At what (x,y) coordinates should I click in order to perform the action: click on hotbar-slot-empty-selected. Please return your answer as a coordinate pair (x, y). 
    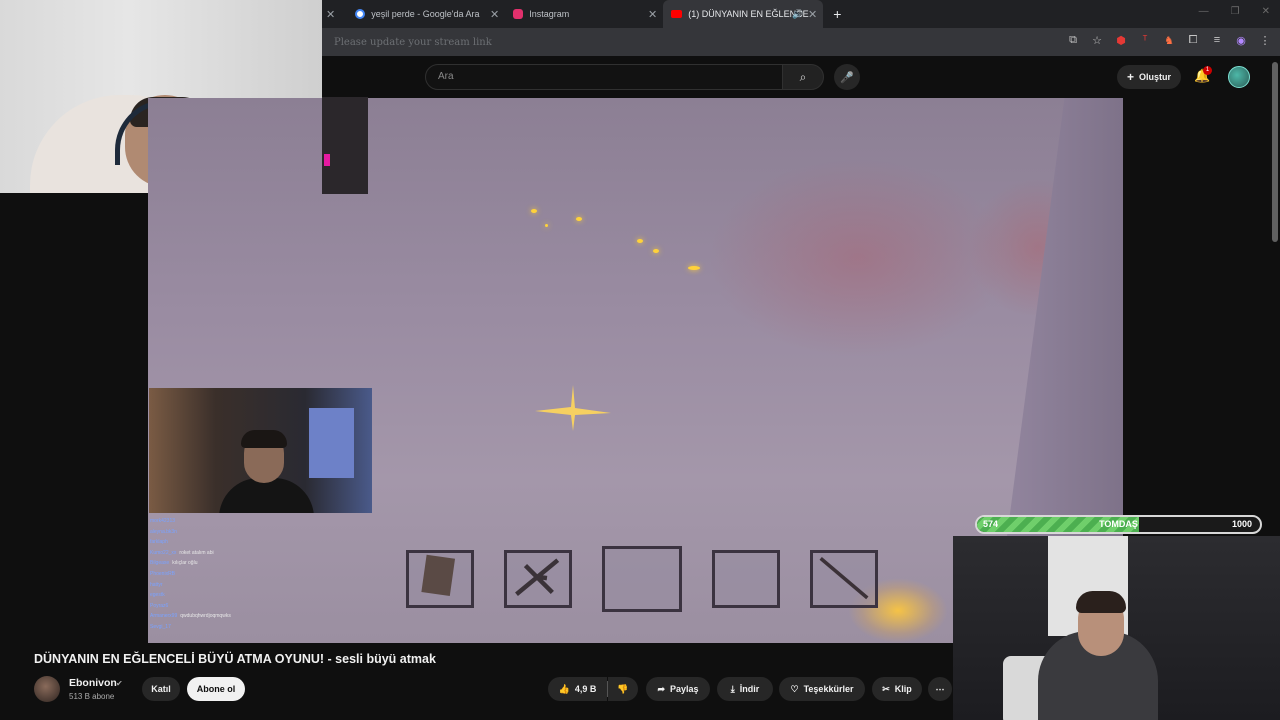
    Looking at the image, I should click on (642, 579).